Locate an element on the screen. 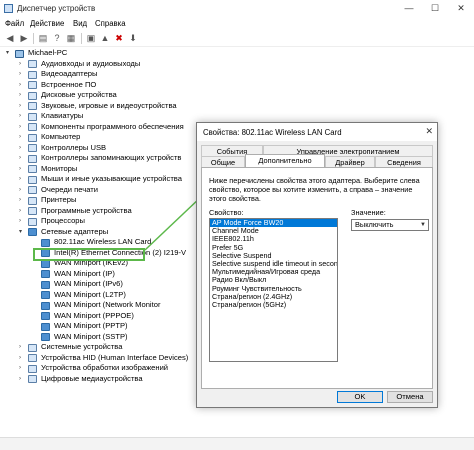 The image size is (474, 450). forward-icon: ▶ is located at coordinates (24, 38).